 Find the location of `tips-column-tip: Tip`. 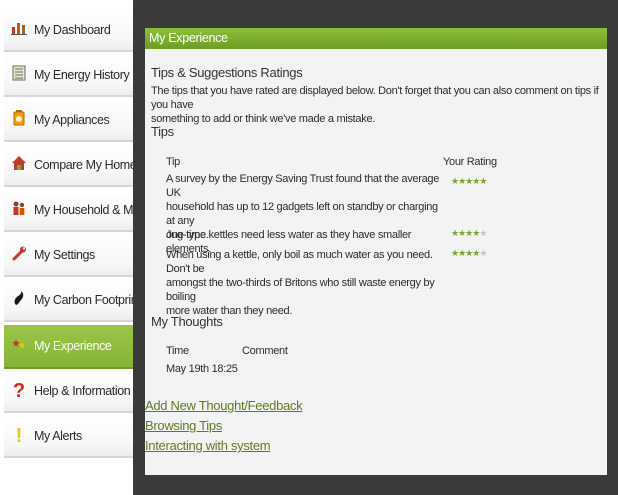

tips-column-tip: Tip is located at coordinates (173, 162).